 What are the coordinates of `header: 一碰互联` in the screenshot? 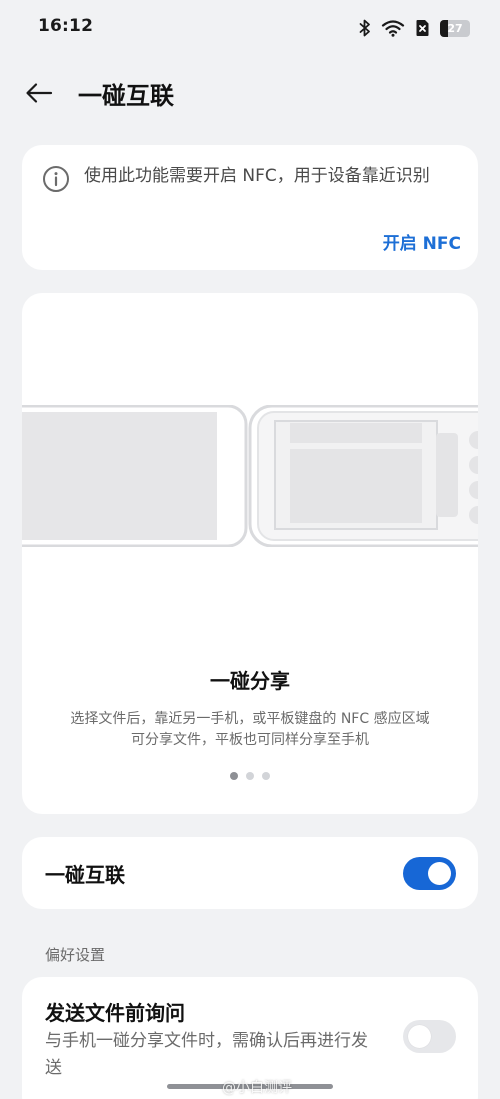 It's located at (250, 93).